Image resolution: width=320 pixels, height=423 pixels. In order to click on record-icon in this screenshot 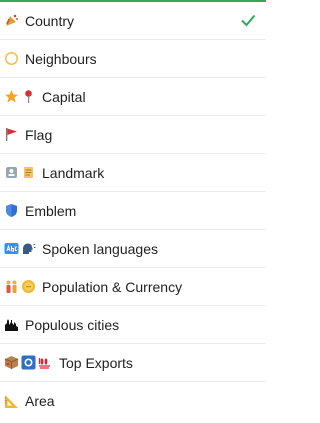, I will do `click(28, 362)`.